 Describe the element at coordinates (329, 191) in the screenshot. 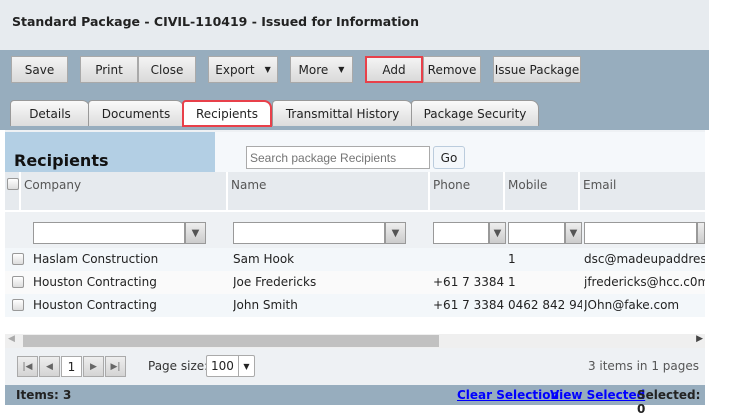

I see `column-header-name: Name` at that location.